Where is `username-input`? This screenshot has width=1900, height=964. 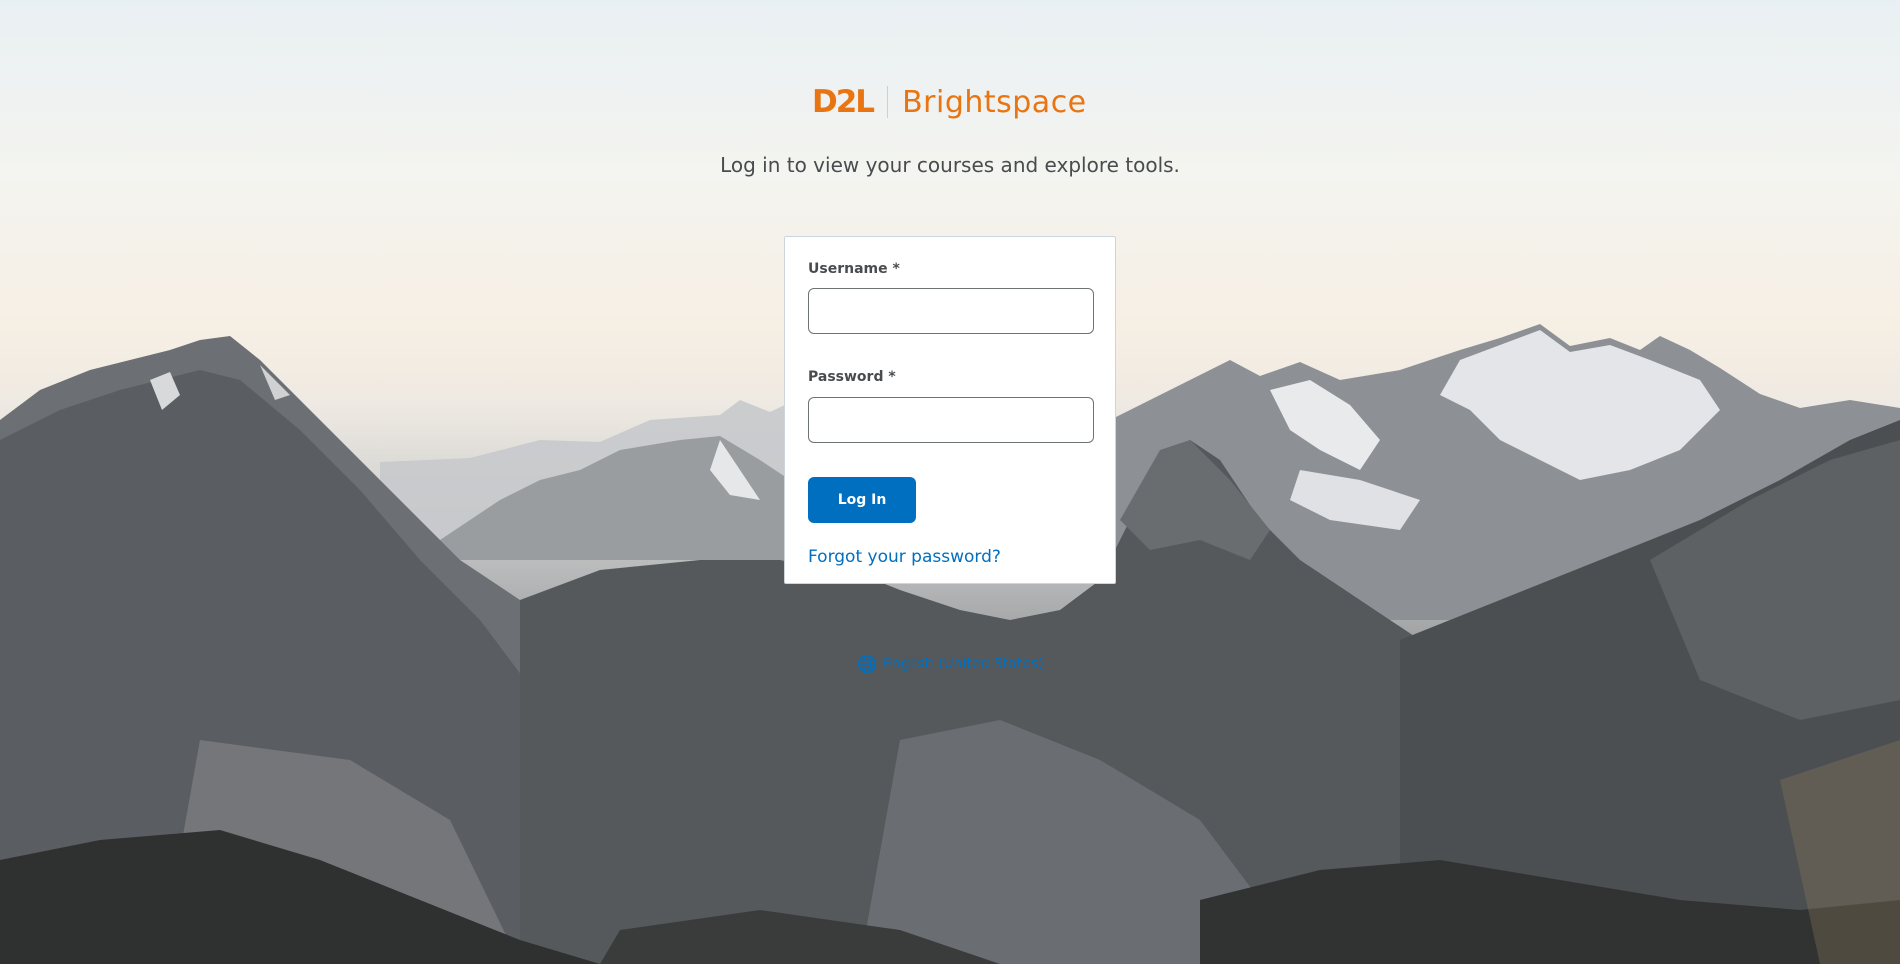 username-input is located at coordinates (951, 311).